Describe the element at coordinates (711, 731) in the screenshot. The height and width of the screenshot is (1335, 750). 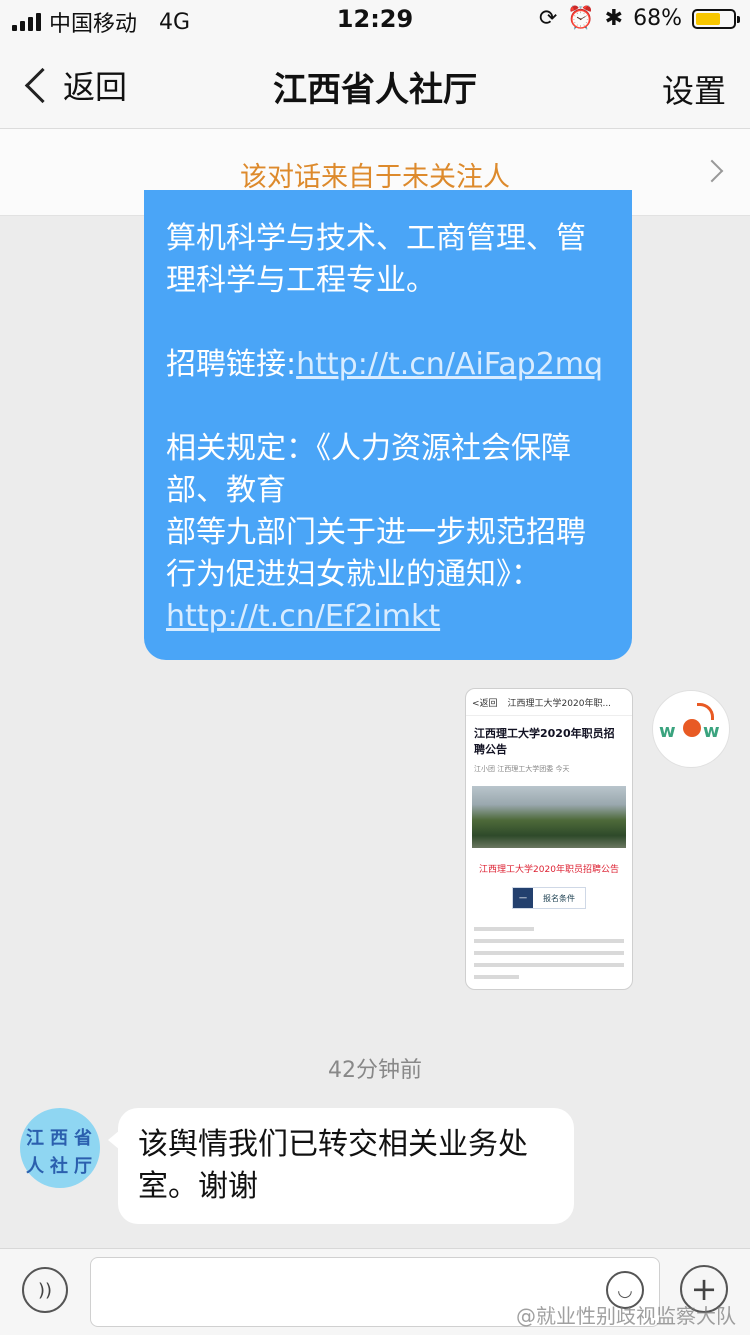
I see `logo-mark-right: w` at that location.